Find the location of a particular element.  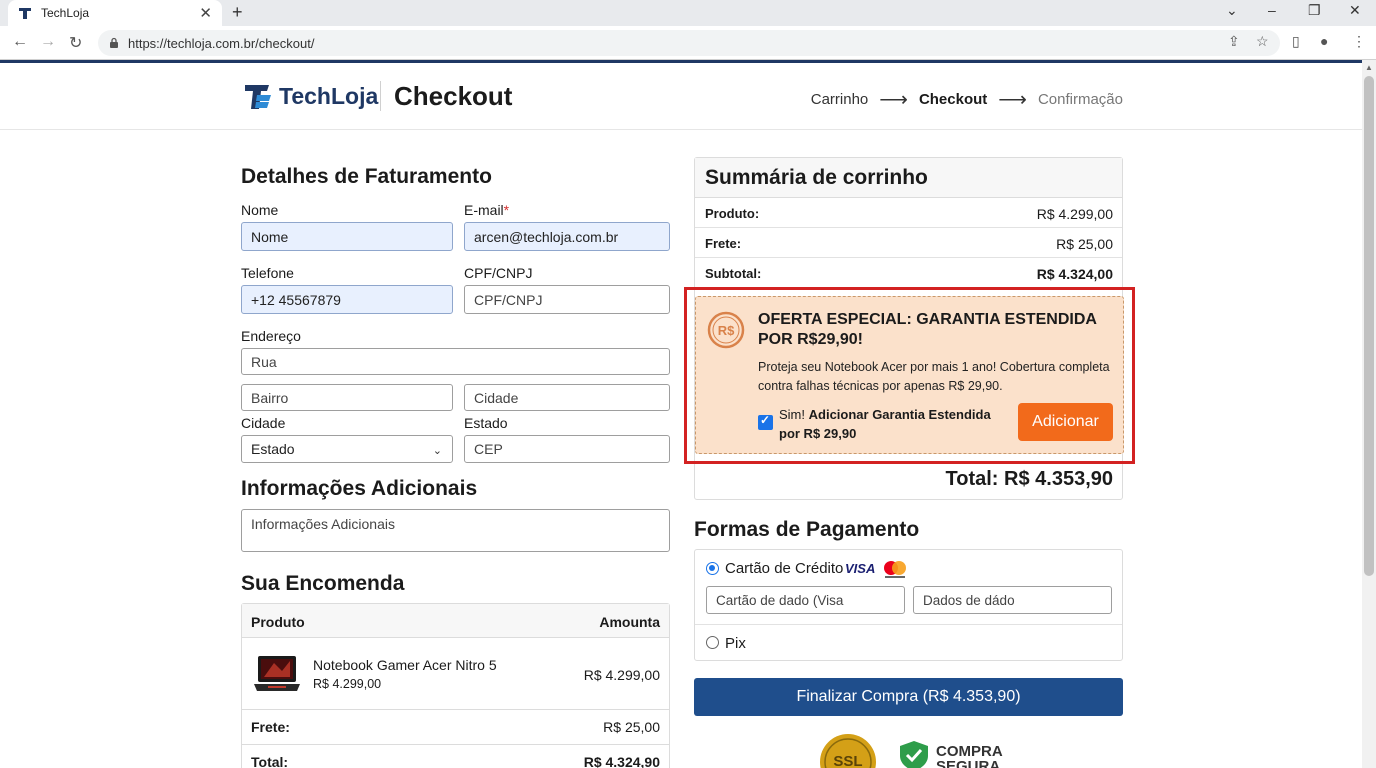

address-bar: https://techloja.com.br/checkout/ is located at coordinates (689, 43).